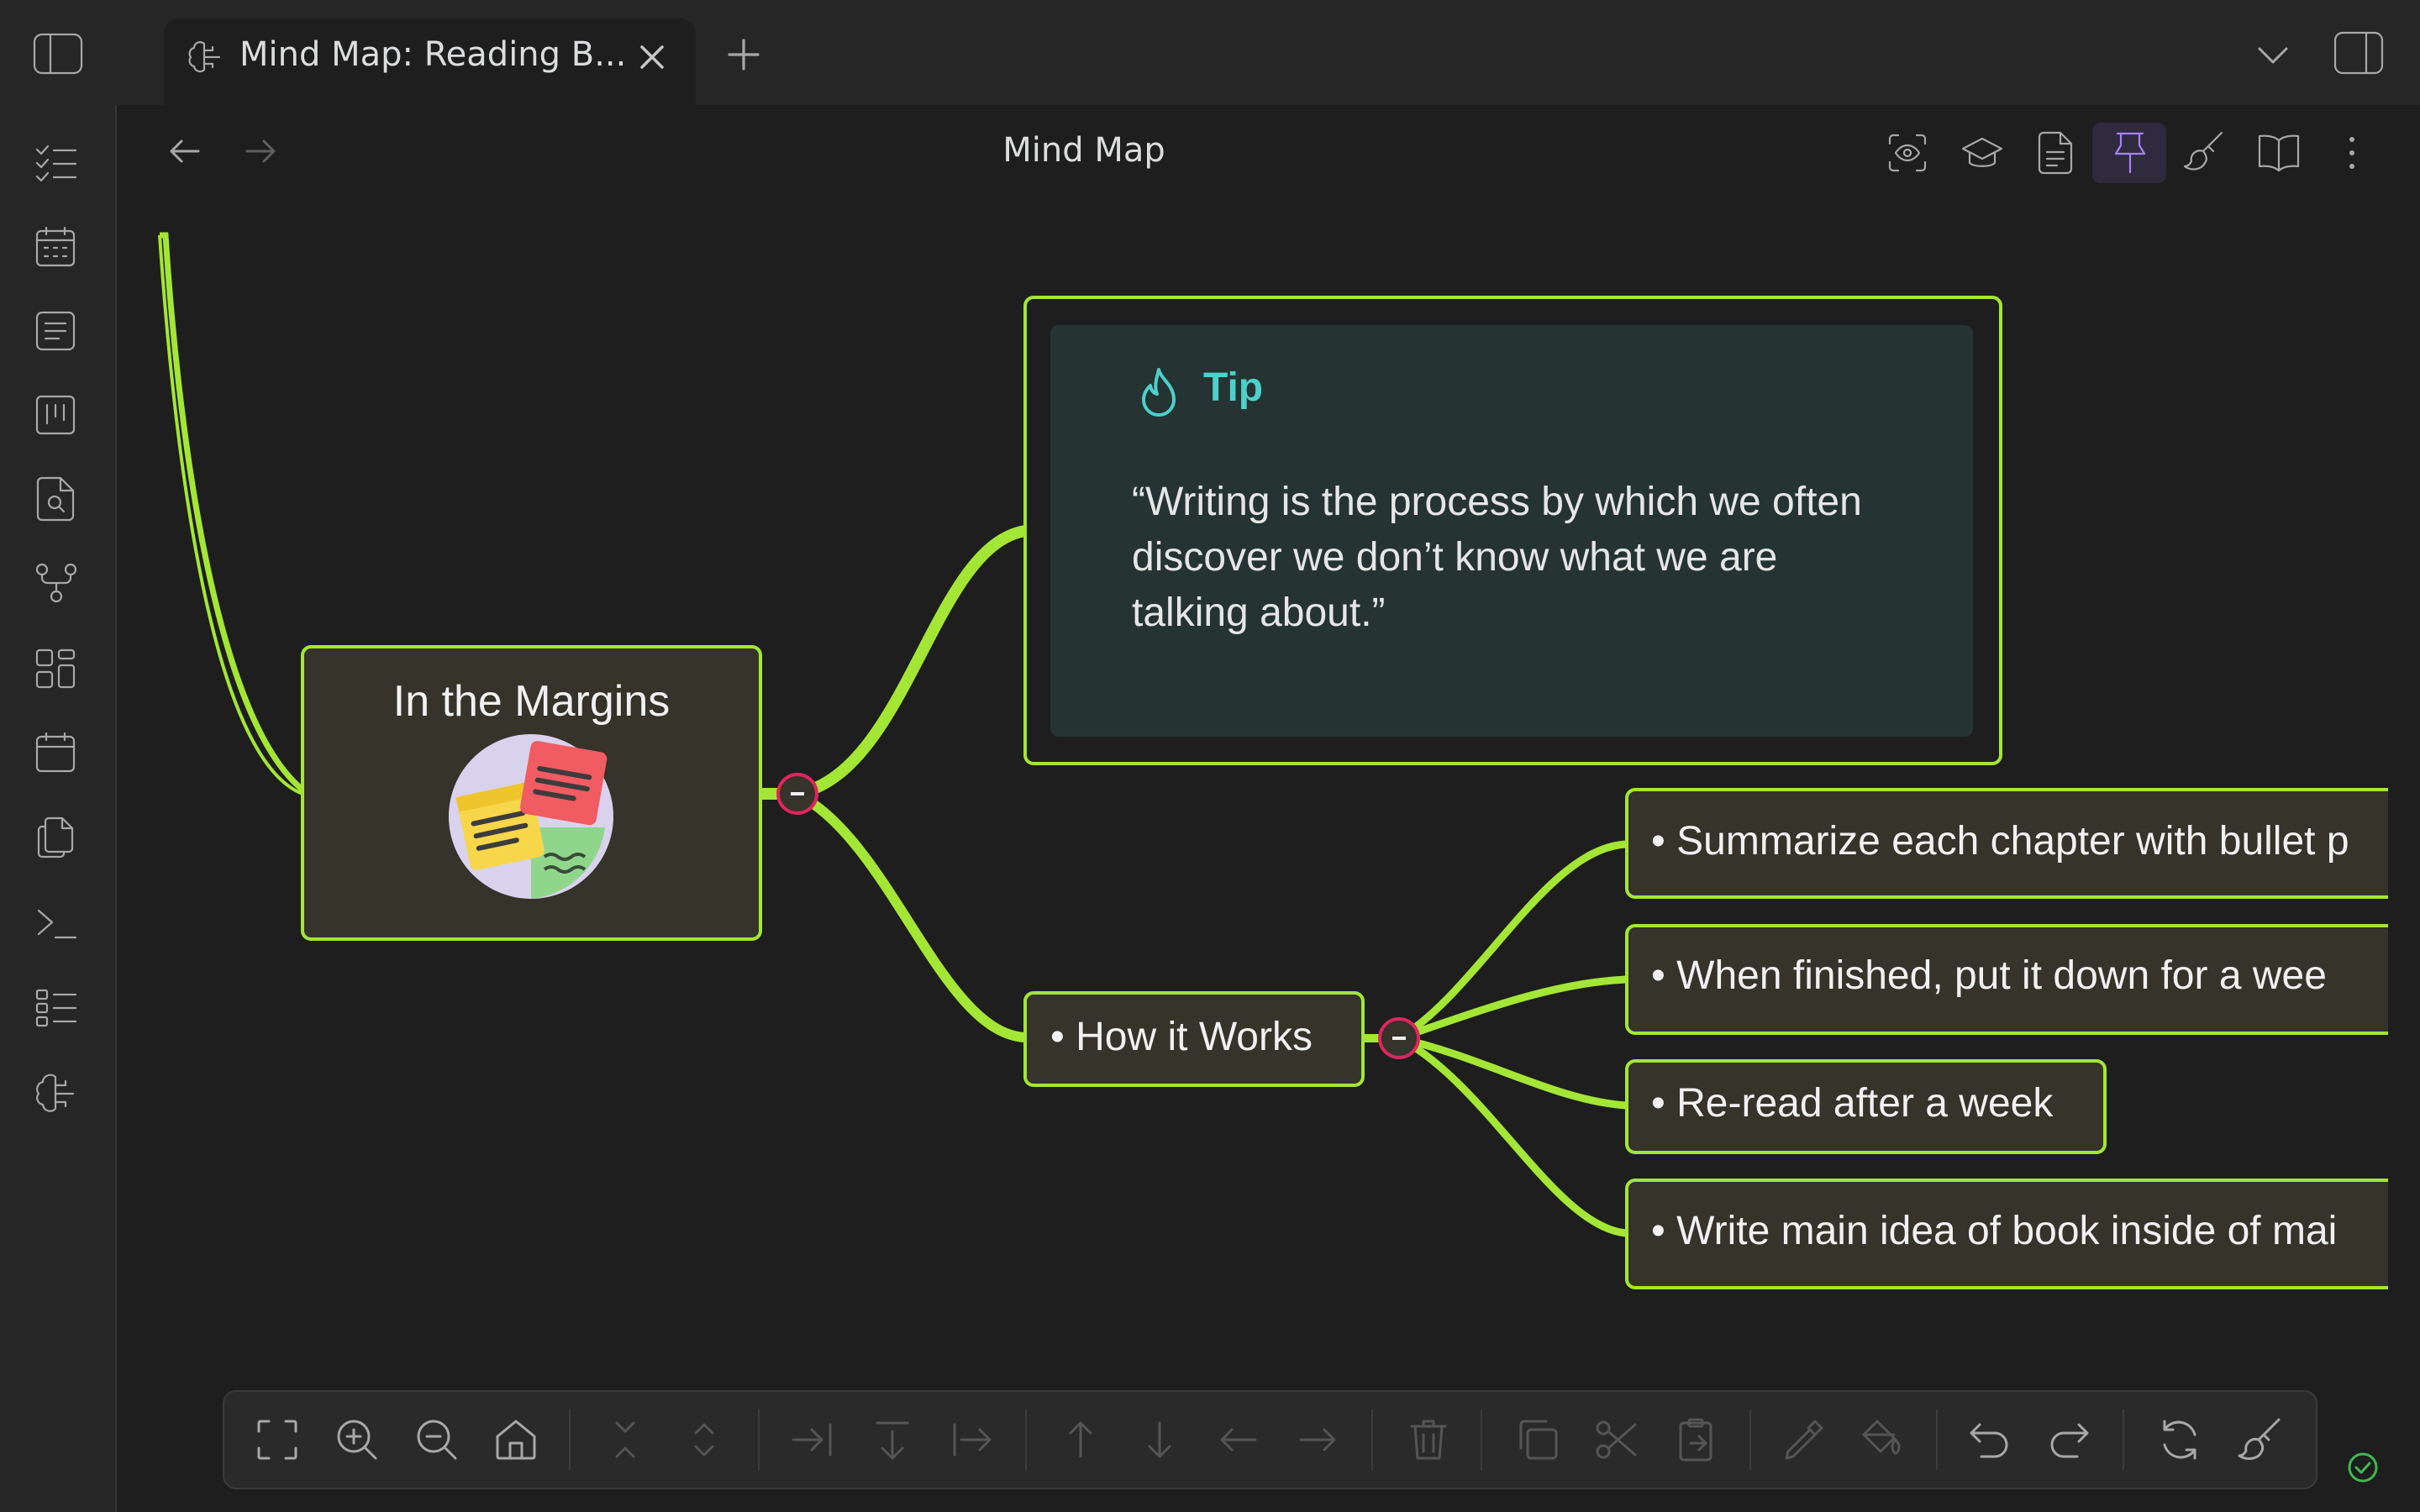 This screenshot has width=2420, height=1512. Describe the element at coordinates (437, 1440) in the screenshot. I see `zoom-out-icon` at that location.